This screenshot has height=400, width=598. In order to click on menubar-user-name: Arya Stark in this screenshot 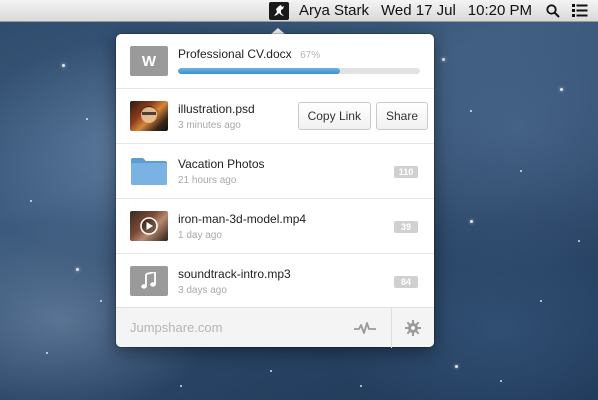, I will do `click(334, 10)`.